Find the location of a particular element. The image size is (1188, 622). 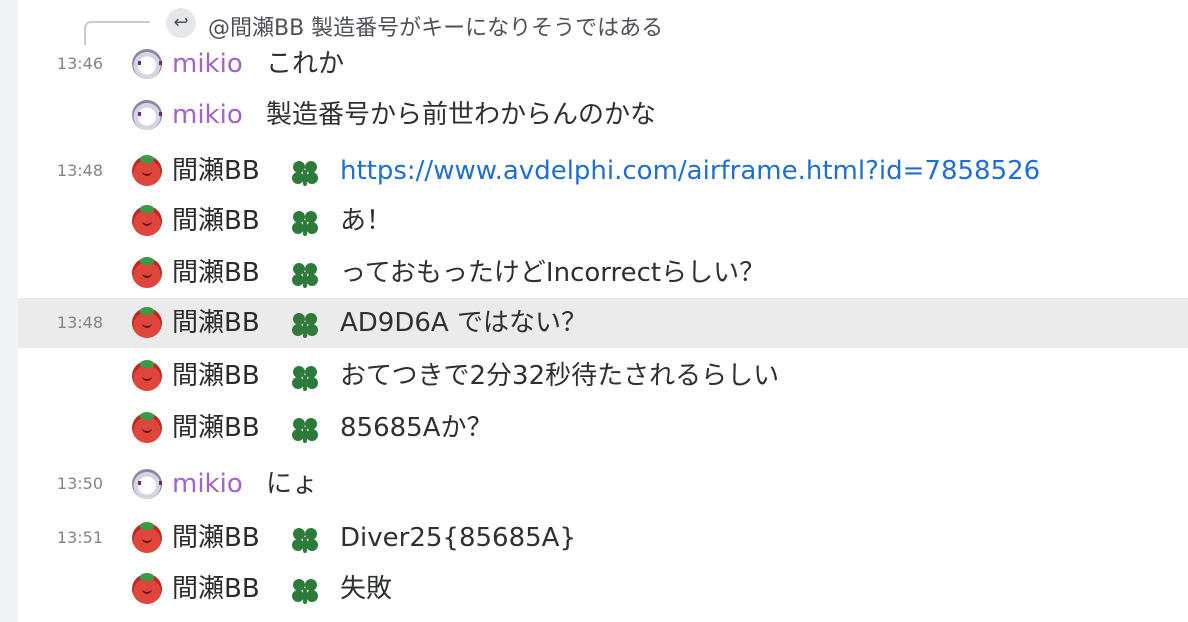

message-row: 間瀬BB あ！ is located at coordinates (603, 221).